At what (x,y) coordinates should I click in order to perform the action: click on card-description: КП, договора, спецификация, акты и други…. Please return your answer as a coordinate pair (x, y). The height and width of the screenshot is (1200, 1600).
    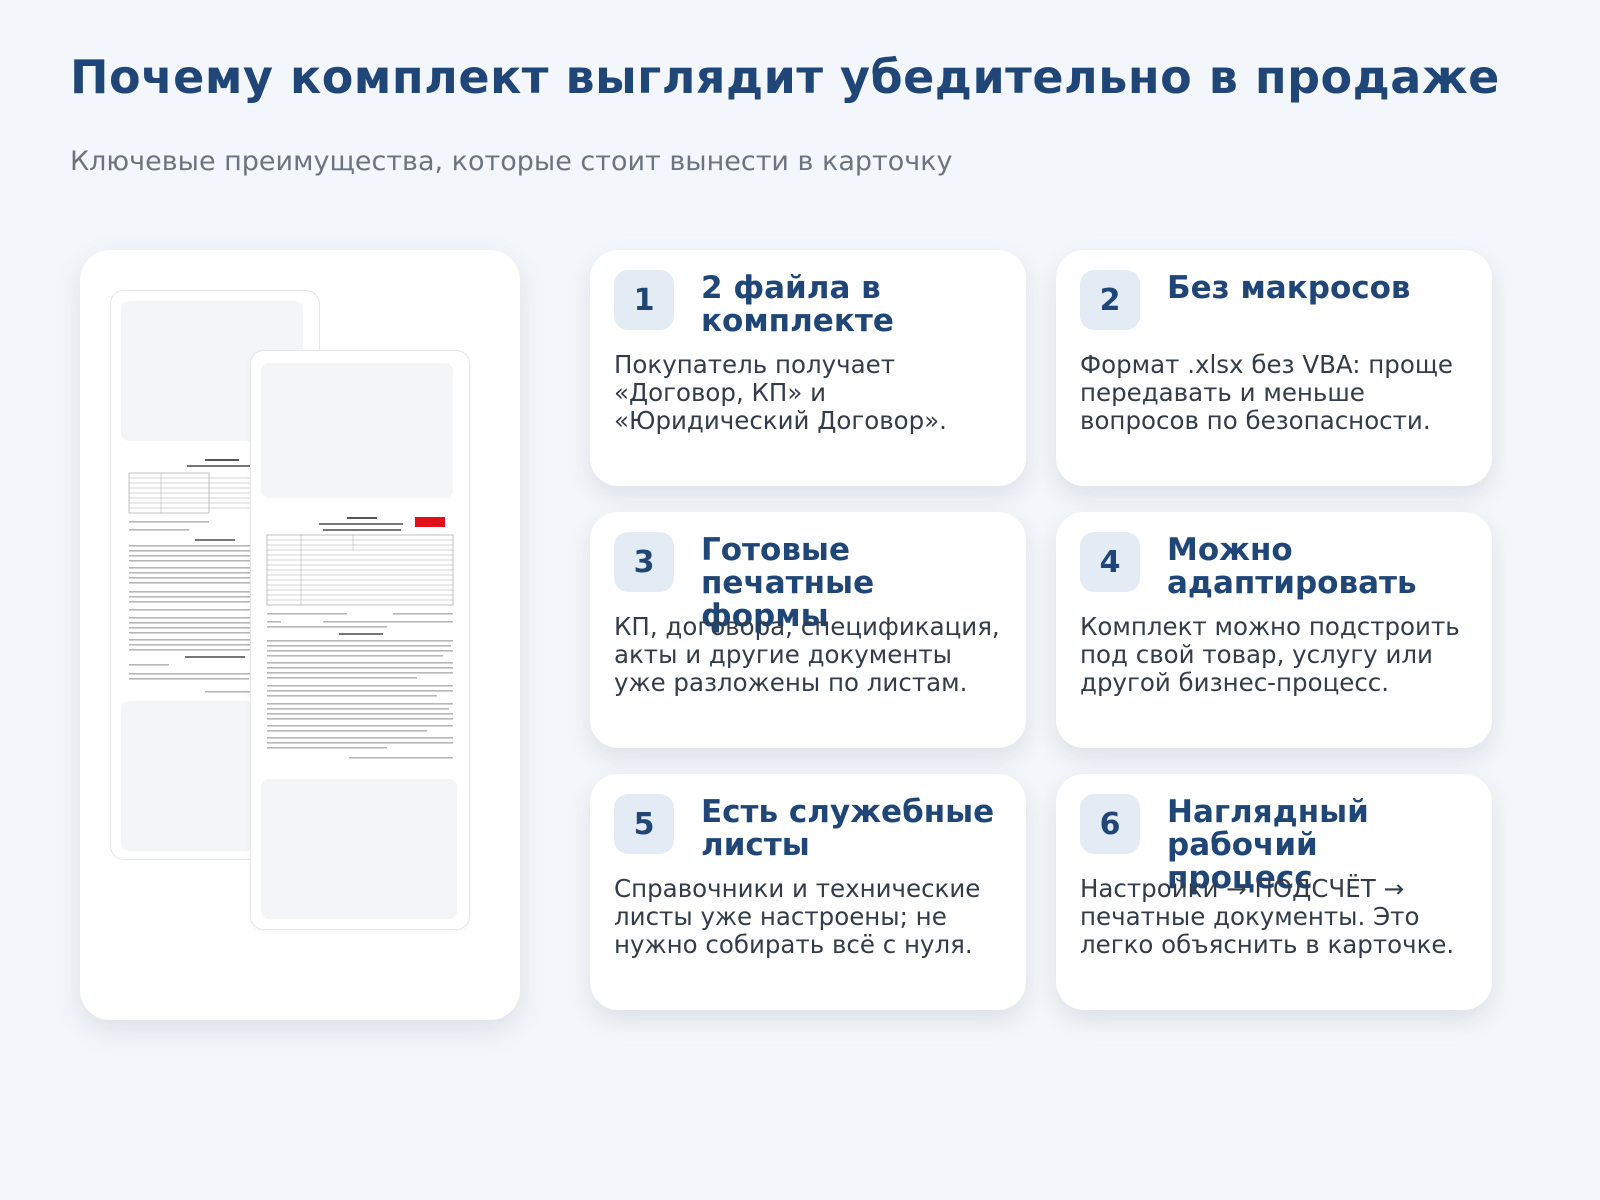
    Looking at the image, I should click on (807, 654).